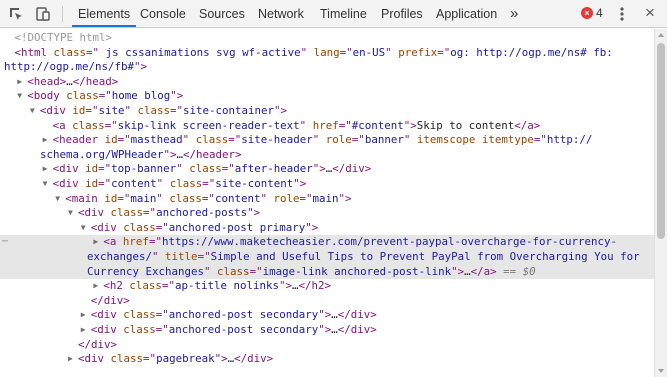  Describe the element at coordinates (222, 13) in the screenshot. I see `tab-sources: Sources` at that location.